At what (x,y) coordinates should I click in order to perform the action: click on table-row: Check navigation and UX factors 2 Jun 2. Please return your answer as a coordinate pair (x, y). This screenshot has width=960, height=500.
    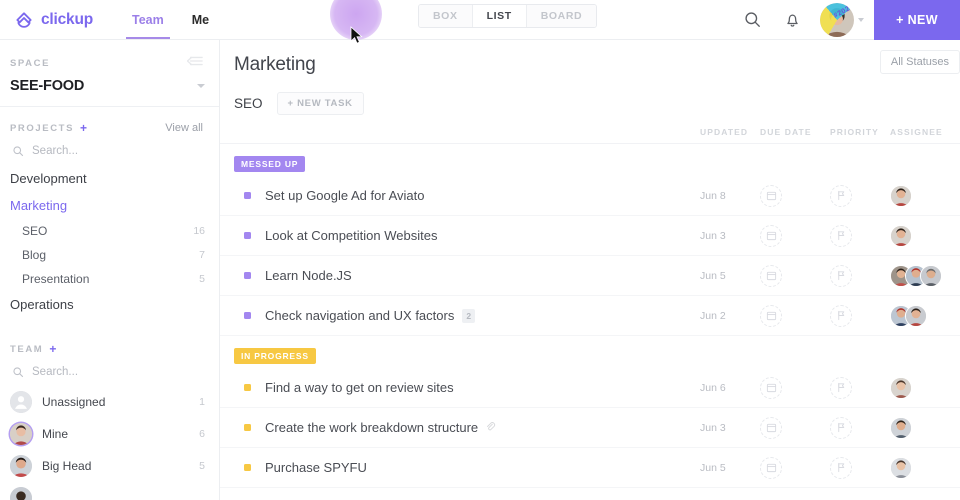
    Looking at the image, I should click on (590, 316).